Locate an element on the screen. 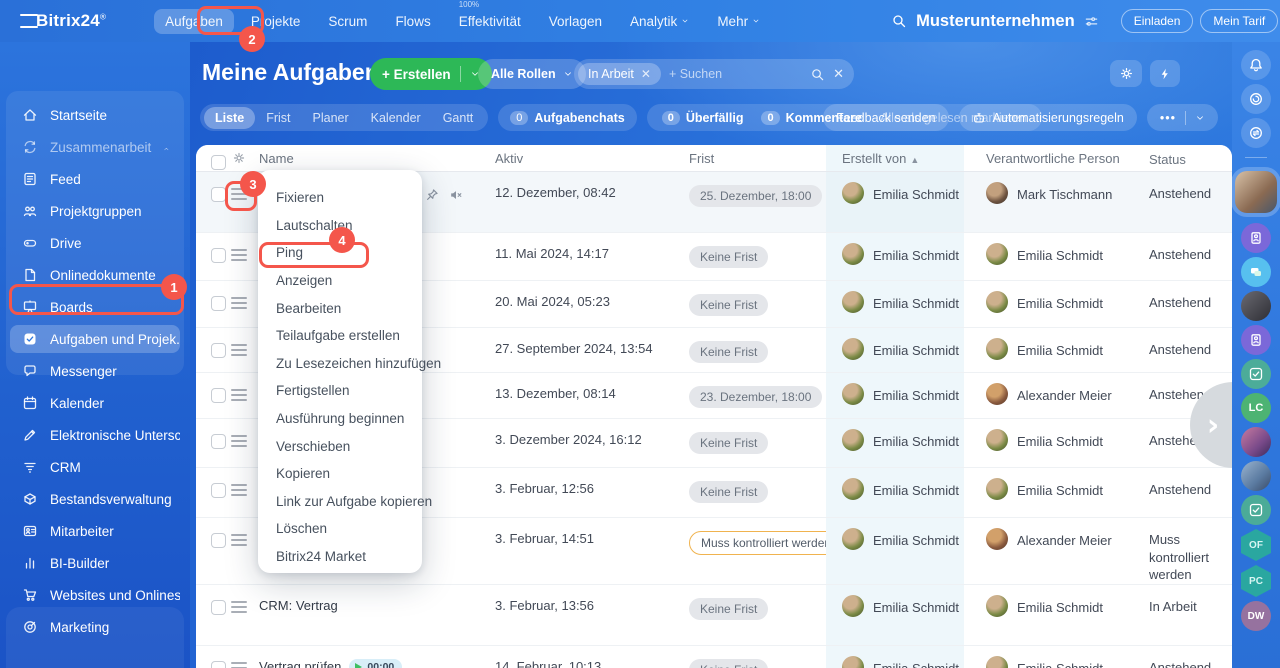 This screenshot has width=1280, height=668. rail-badge-lc: LC is located at coordinates (1256, 408).